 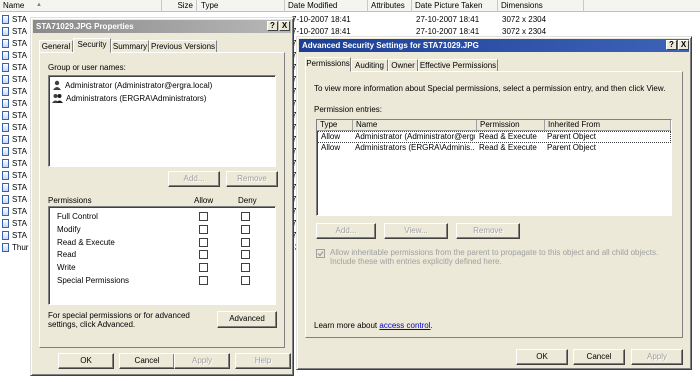 I want to click on permission-label: Read & Execute, so click(x=86, y=242).